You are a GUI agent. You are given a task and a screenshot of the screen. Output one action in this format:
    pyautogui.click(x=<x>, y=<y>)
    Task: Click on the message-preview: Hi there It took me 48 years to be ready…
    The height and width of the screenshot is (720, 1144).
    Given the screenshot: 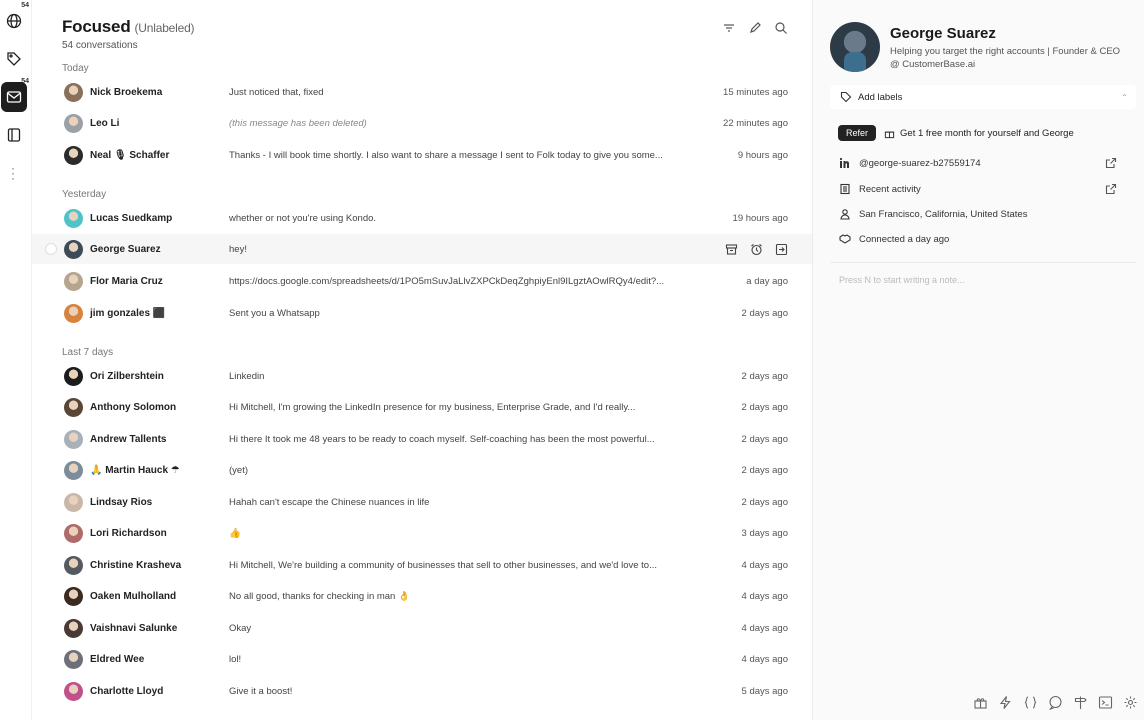 What is the action you would take?
    pyautogui.click(x=442, y=439)
    